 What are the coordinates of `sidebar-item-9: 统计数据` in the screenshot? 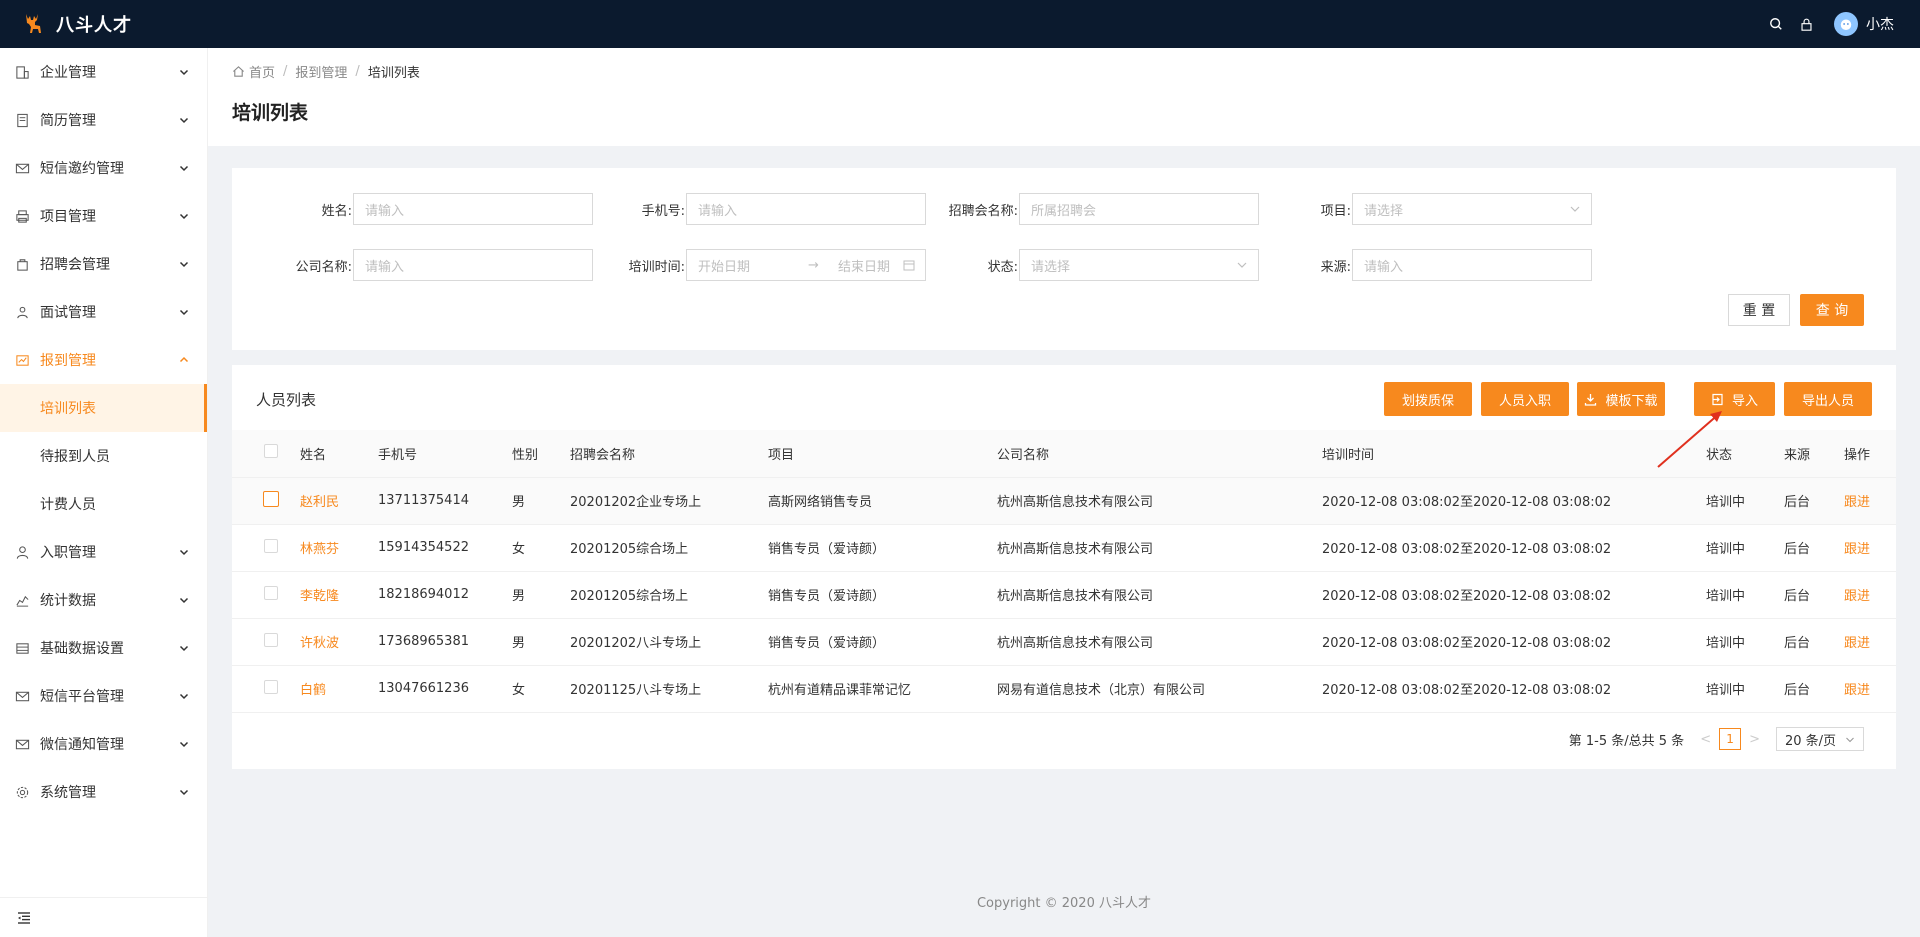 It's located at (103, 600).